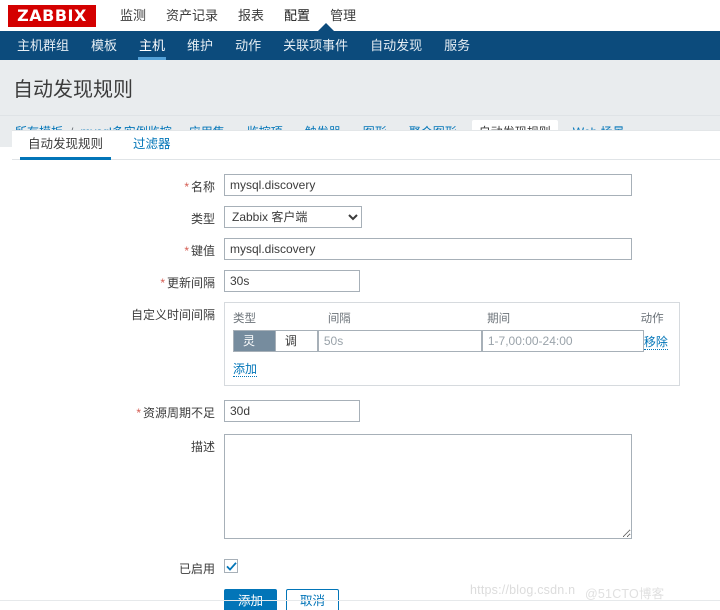 This screenshot has height=610, width=720. What do you see at coordinates (52, 15) in the screenshot?
I see `zabbix-logo: ZABBIX` at bounding box center [52, 15].